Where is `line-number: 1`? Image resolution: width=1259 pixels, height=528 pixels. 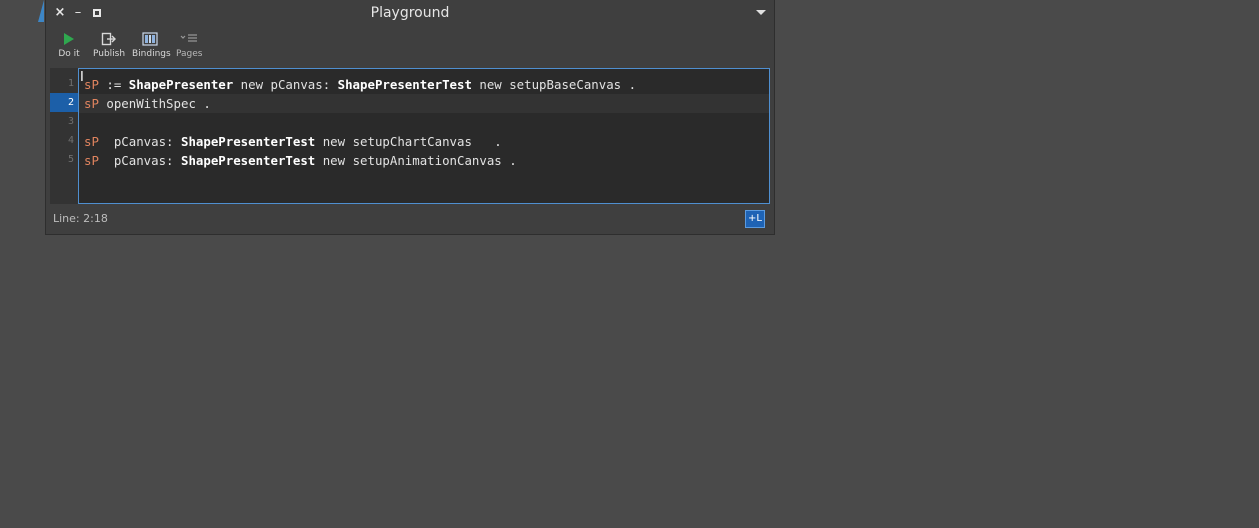 line-number: 1 is located at coordinates (70, 83).